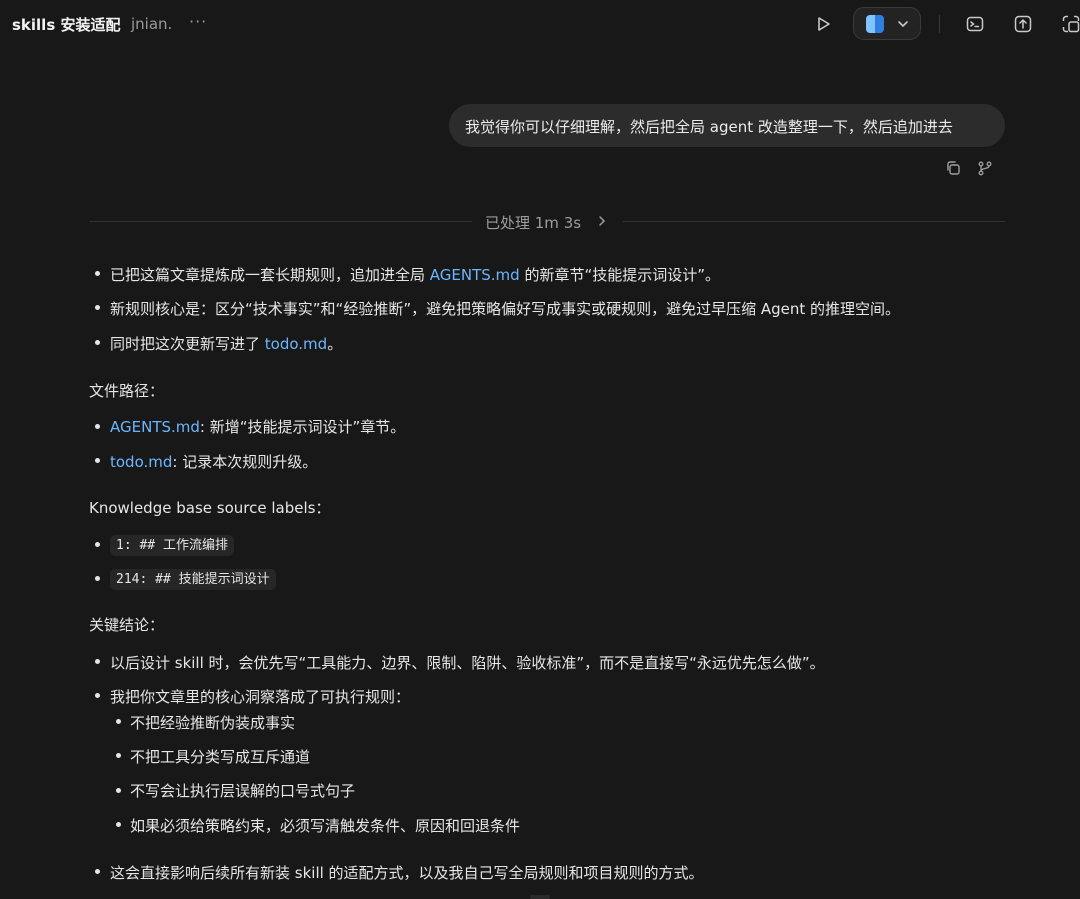  I want to click on finder-icon, so click(875, 24).